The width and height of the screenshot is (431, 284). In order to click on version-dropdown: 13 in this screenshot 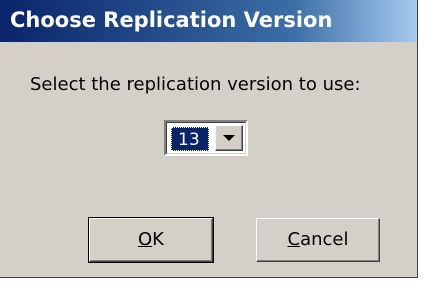, I will do `click(206, 138)`.